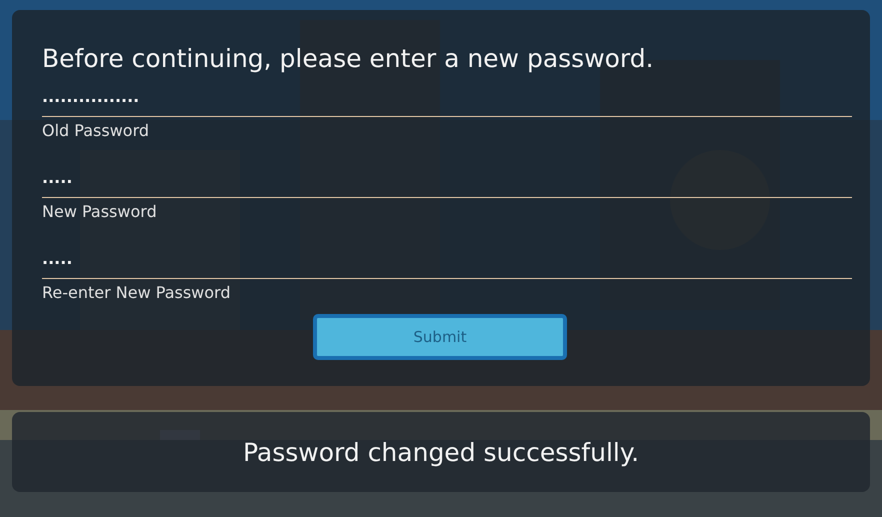 The width and height of the screenshot is (882, 517). What do you see at coordinates (136, 292) in the screenshot?
I see `field-label: Re-enter New Password` at bounding box center [136, 292].